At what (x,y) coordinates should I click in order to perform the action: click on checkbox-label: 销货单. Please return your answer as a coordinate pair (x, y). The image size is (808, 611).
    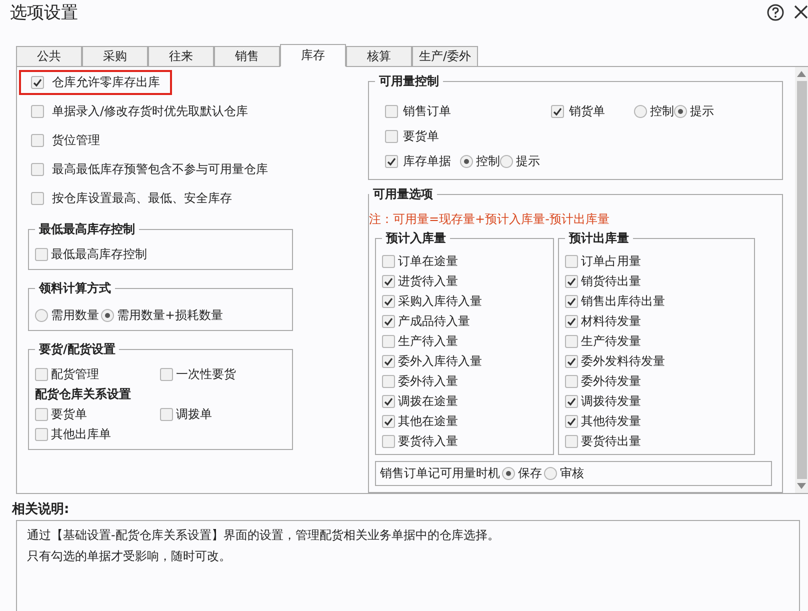
    Looking at the image, I should click on (587, 111).